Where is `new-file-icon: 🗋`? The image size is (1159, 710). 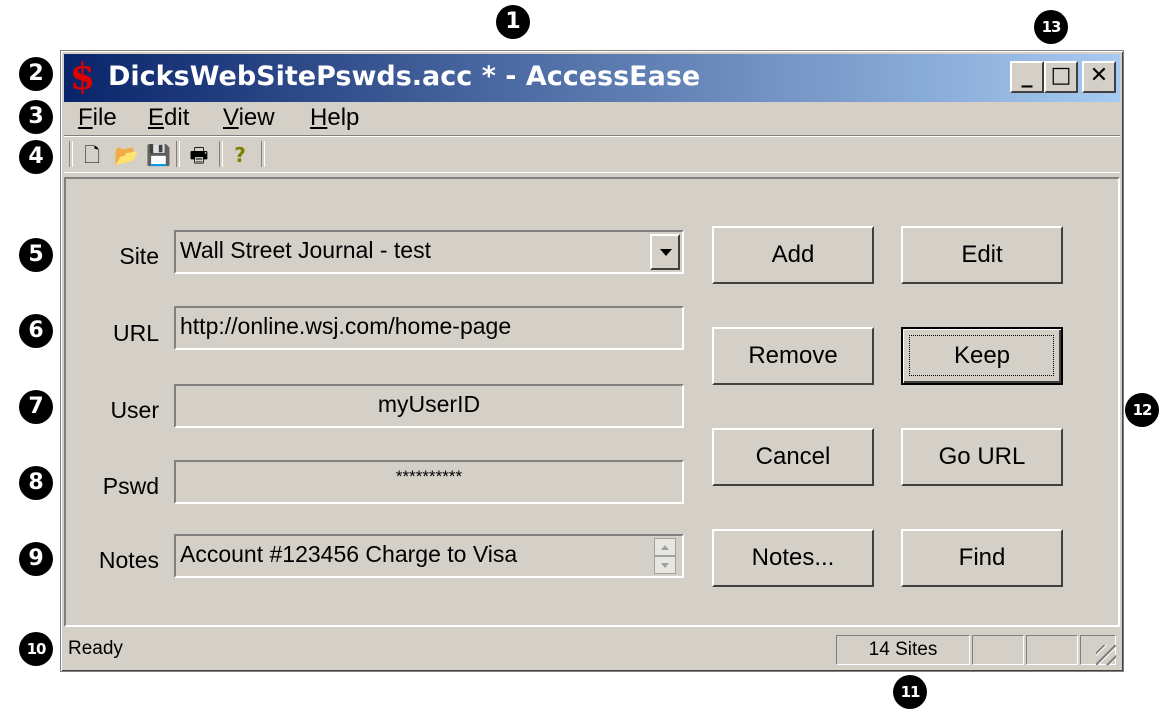
new-file-icon: 🗋 is located at coordinates (92, 155).